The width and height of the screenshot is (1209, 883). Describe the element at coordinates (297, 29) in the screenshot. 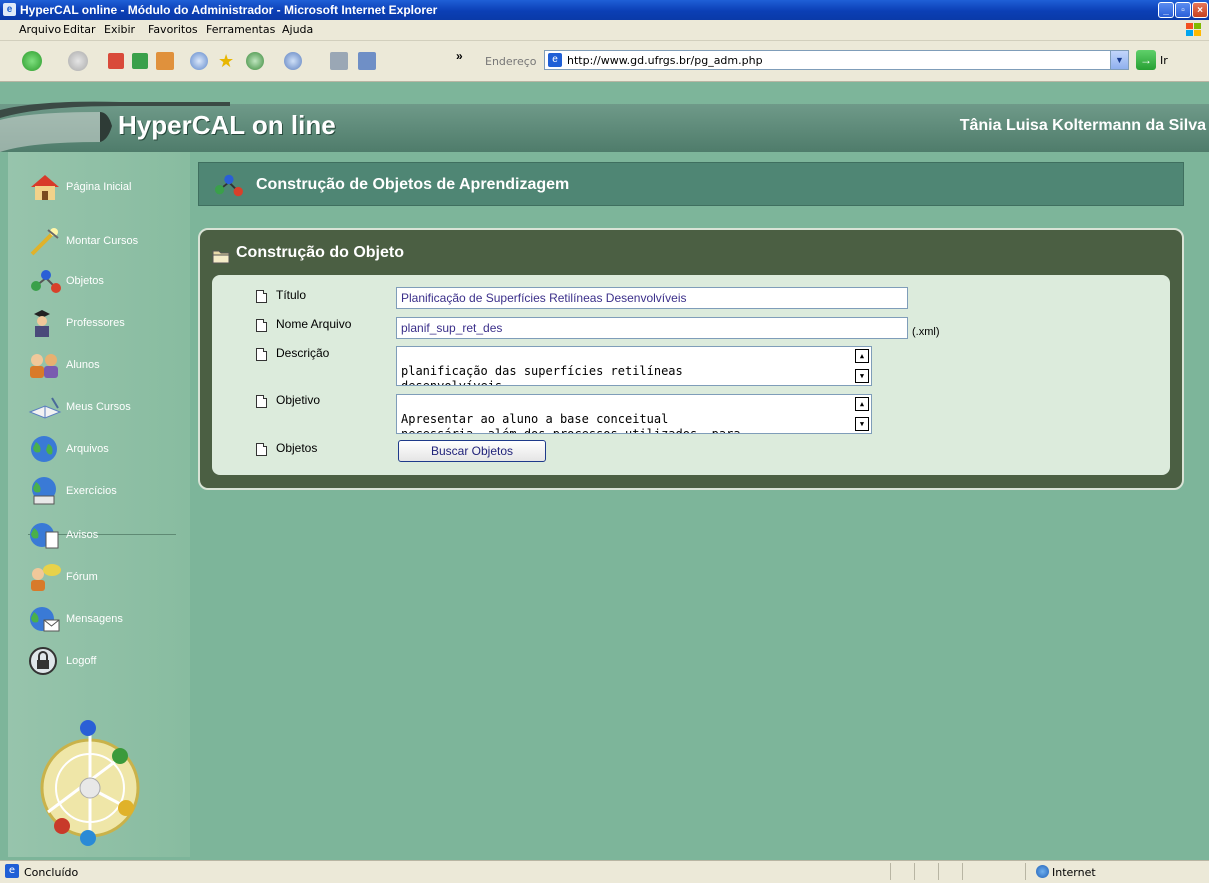

I see `menu-ajuda: Ajuda` at that location.